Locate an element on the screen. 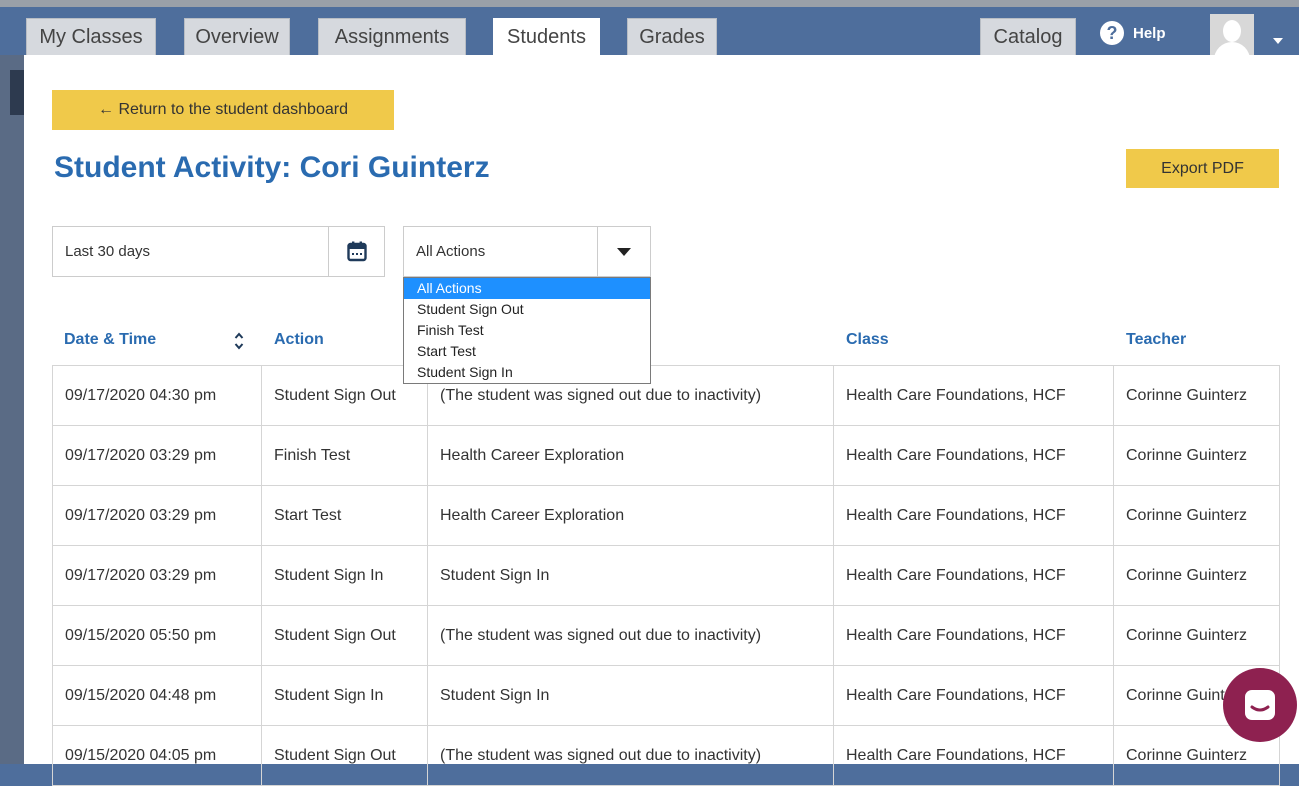  date-range-field: Last 30 days is located at coordinates (218, 251).